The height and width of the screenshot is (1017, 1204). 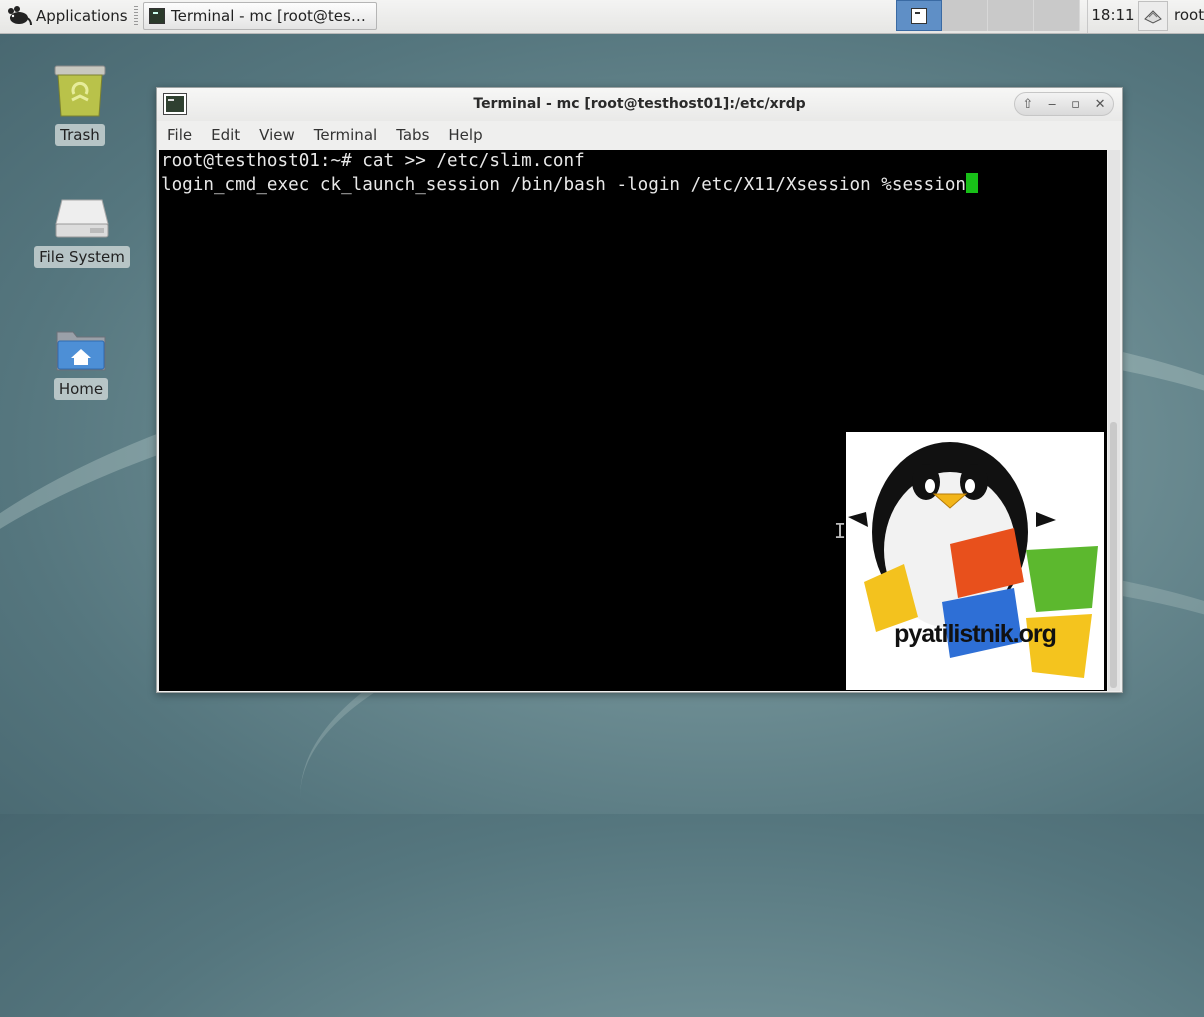 What do you see at coordinates (80, 91) in the screenshot?
I see `trash-icon` at bounding box center [80, 91].